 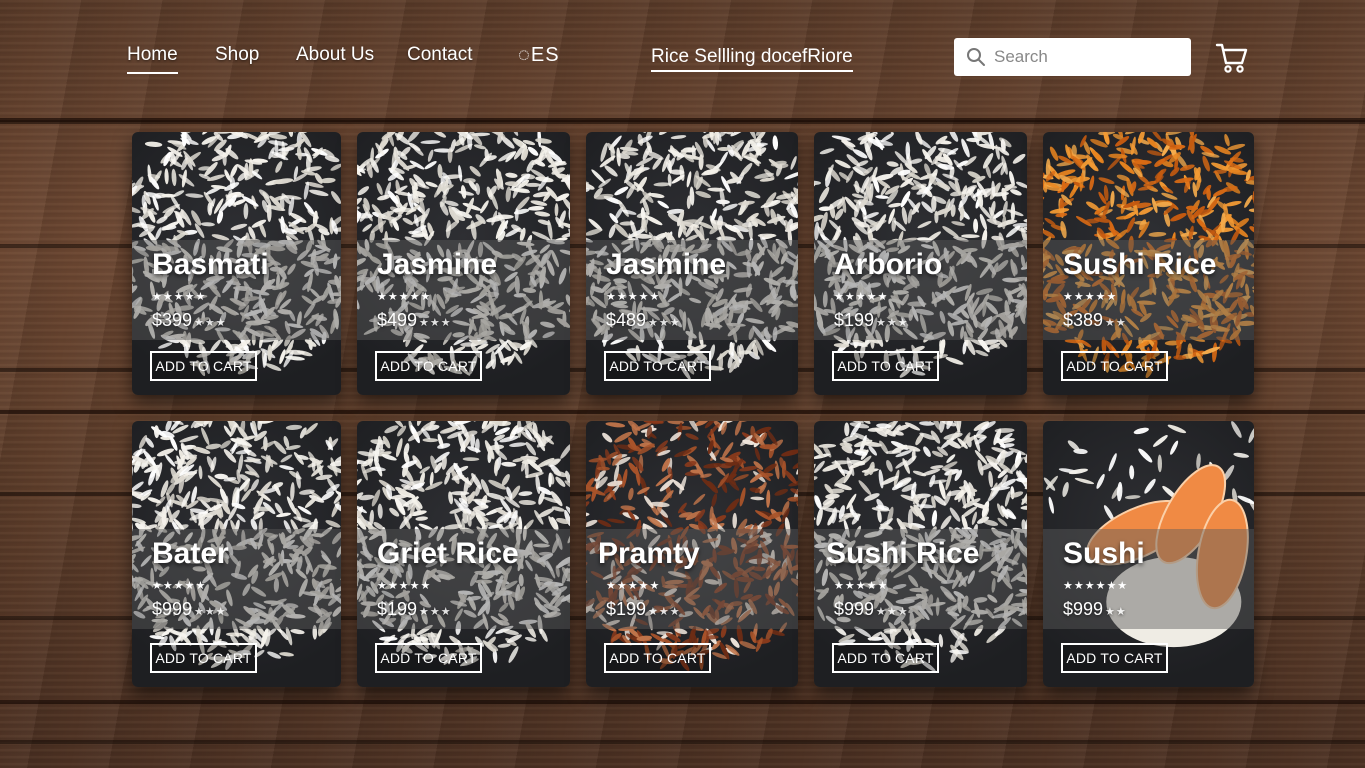 What do you see at coordinates (920, 554) in the screenshot?
I see `product-card: Sushi Rice ★★★★★ $999 ★★★ ADD TO CART` at bounding box center [920, 554].